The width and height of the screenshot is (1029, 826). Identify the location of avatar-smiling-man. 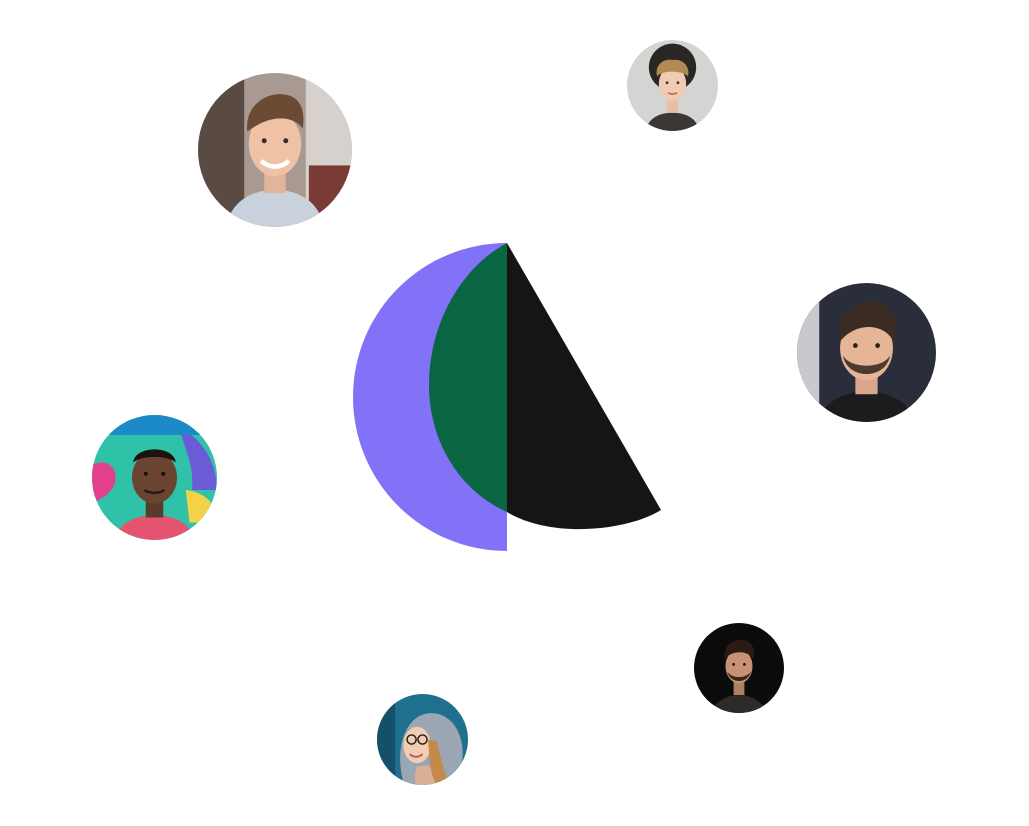
(275, 150).